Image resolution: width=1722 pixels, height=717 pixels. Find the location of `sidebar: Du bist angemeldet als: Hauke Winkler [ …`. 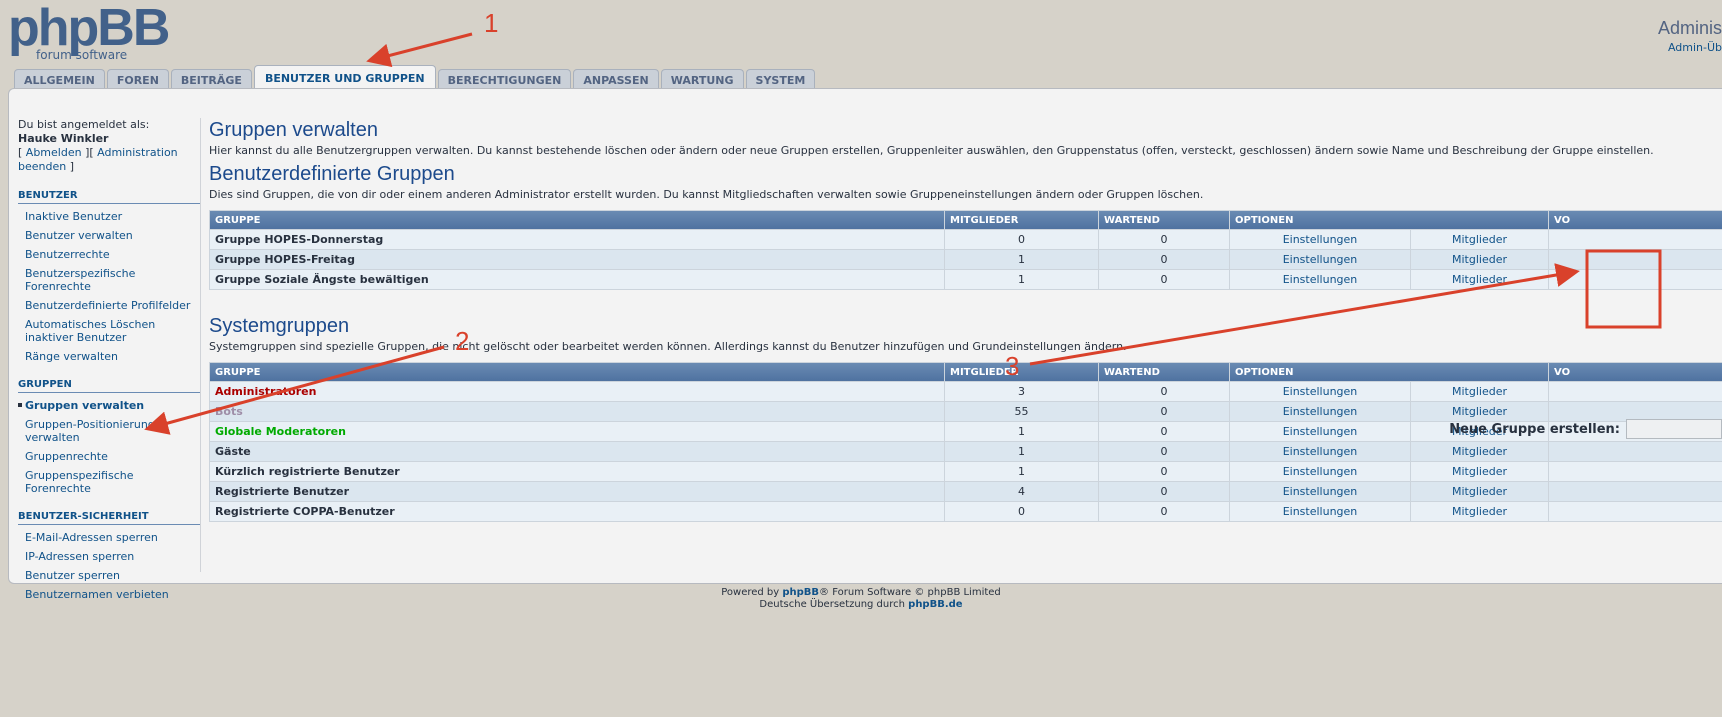

sidebar: Du bist angemeldet als: Hauke Winkler [ … is located at coordinates (109, 359).